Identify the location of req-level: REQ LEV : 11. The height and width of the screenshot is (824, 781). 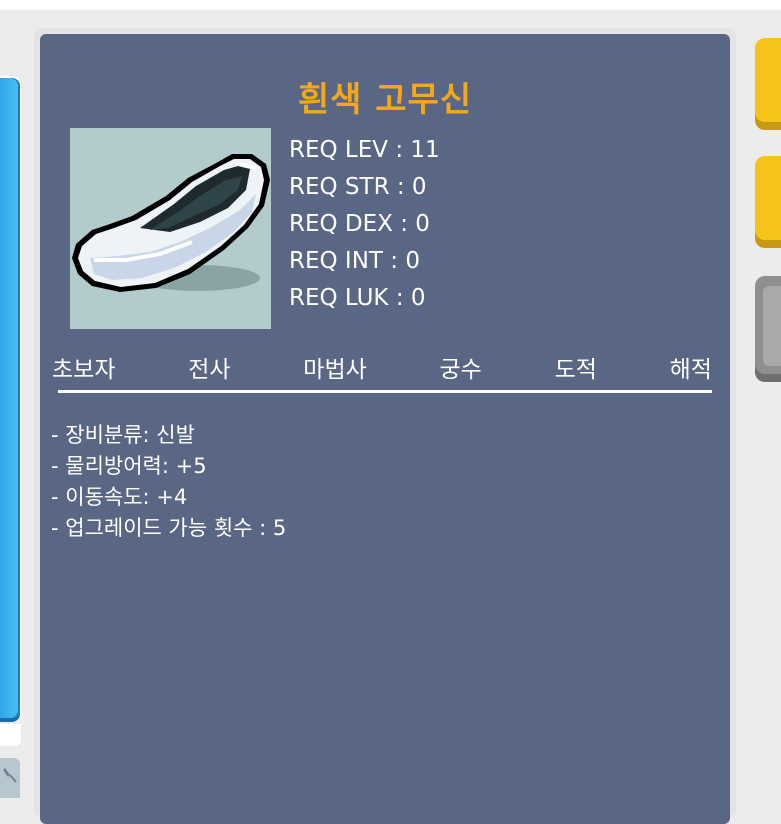
(364, 150).